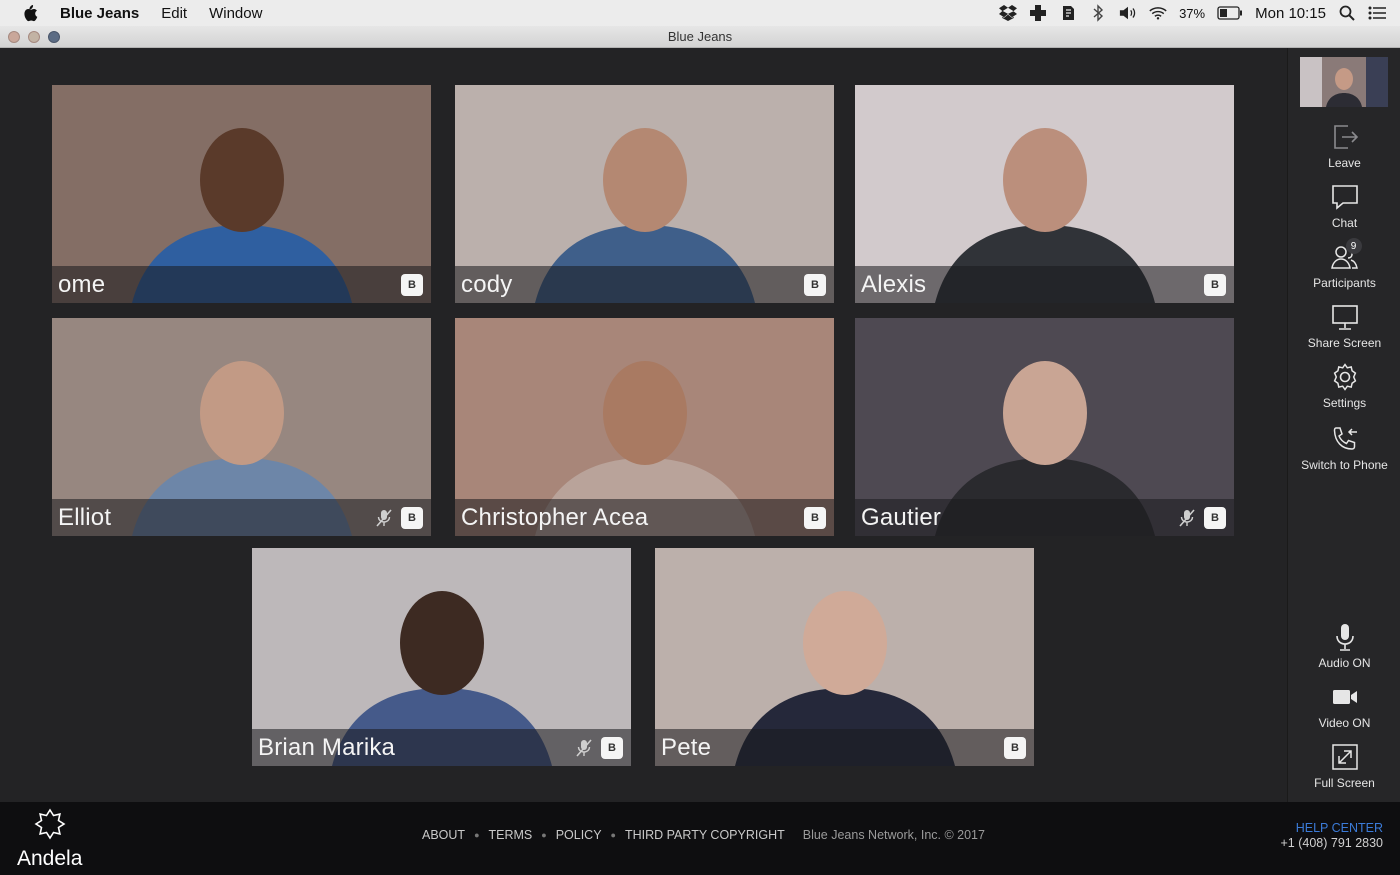 The width and height of the screenshot is (1400, 875). I want to click on participant-tile: cody B, so click(644, 194).